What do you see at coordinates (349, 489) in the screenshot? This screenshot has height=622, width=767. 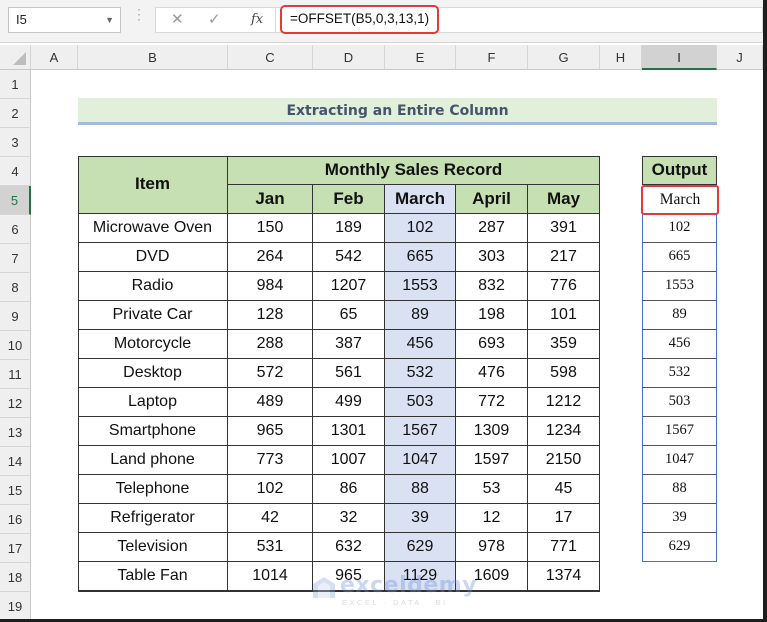 I see `value-cell: 86` at bounding box center [349, 489].